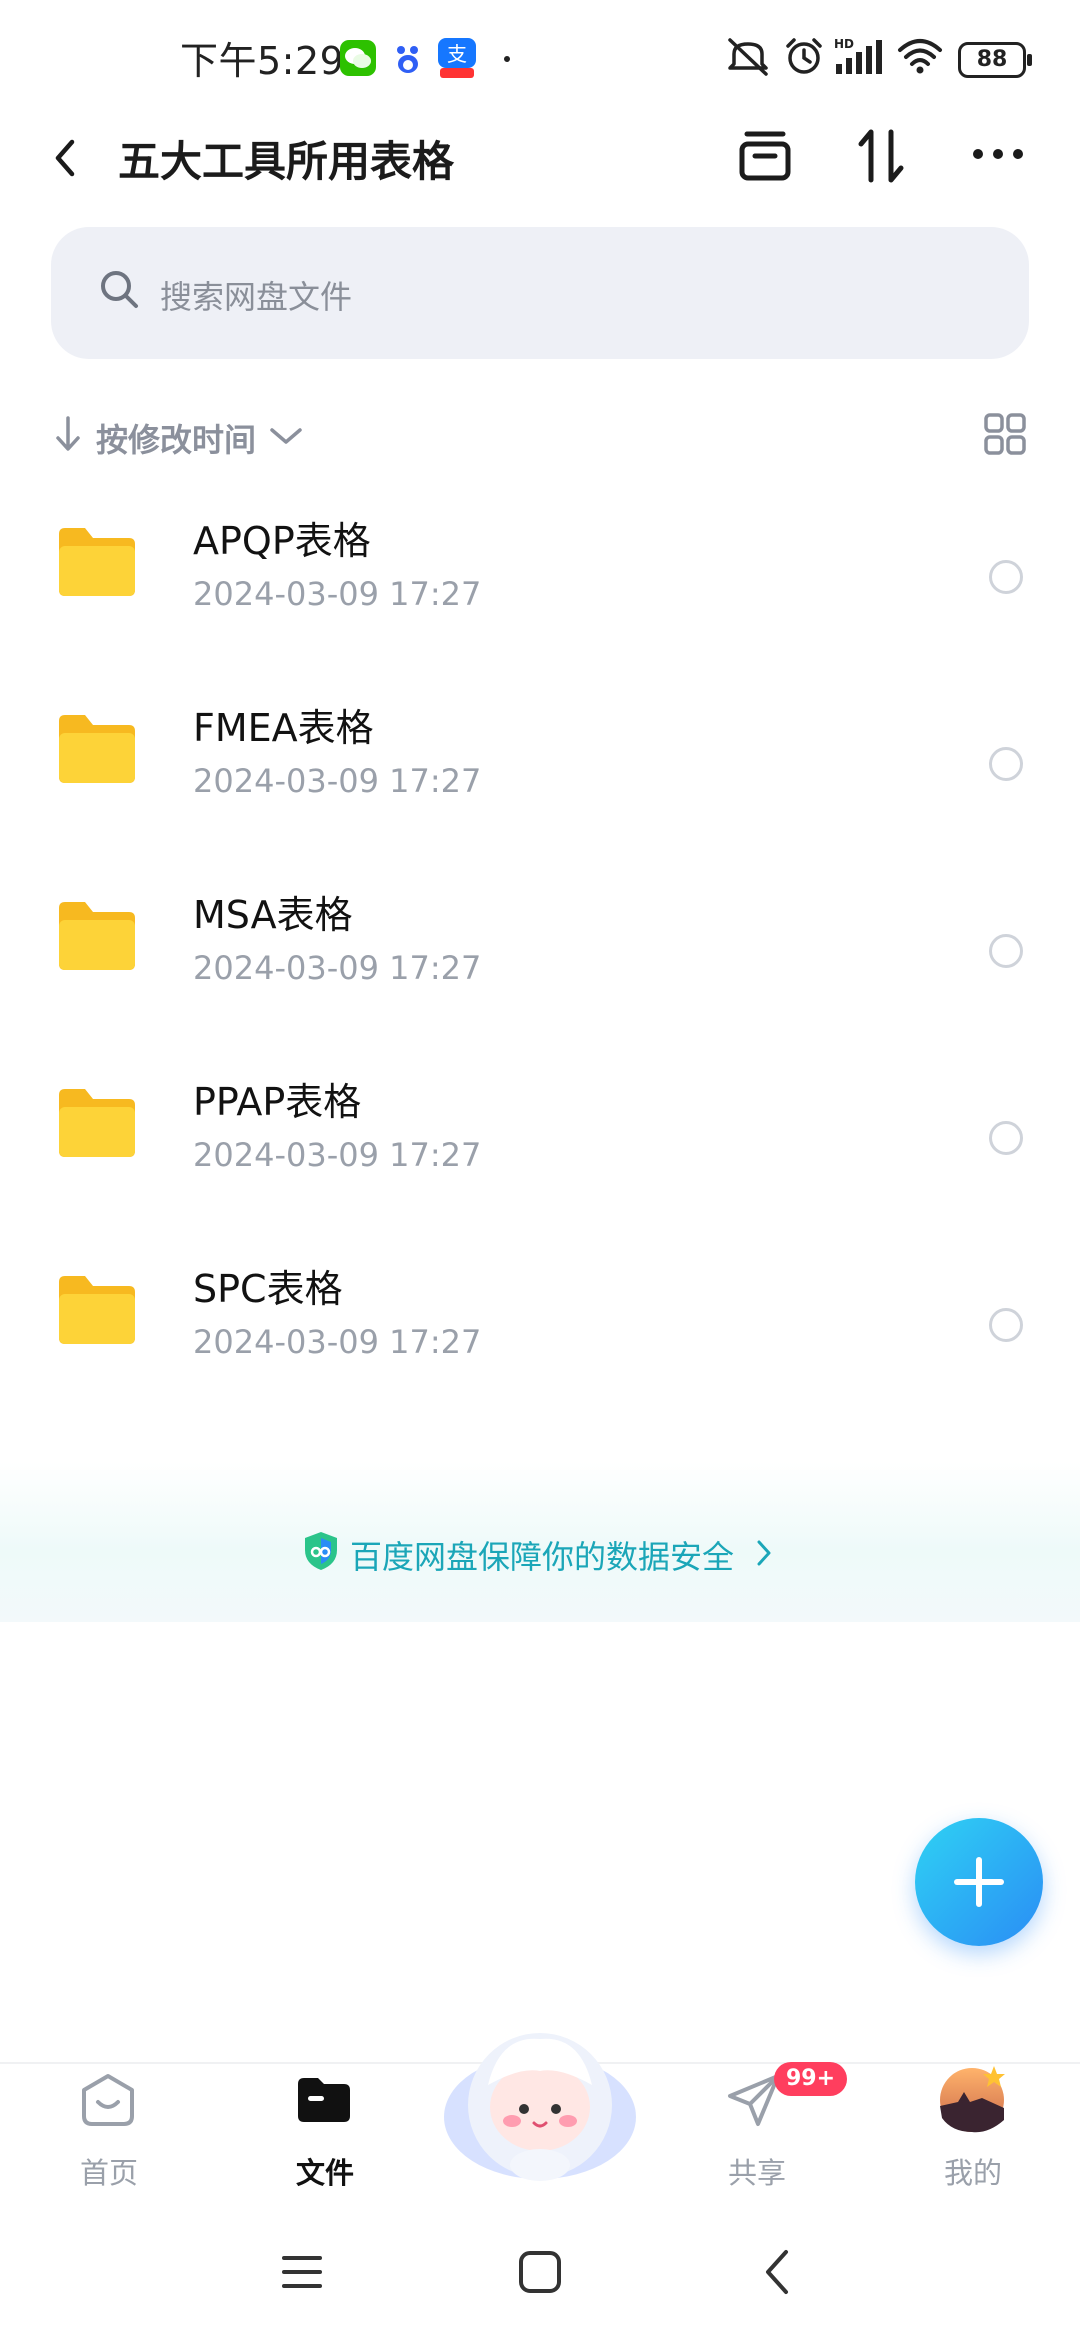  Describe the element at coordinates (748, 57) in the screenshot. I see `mute-icon` at that location.